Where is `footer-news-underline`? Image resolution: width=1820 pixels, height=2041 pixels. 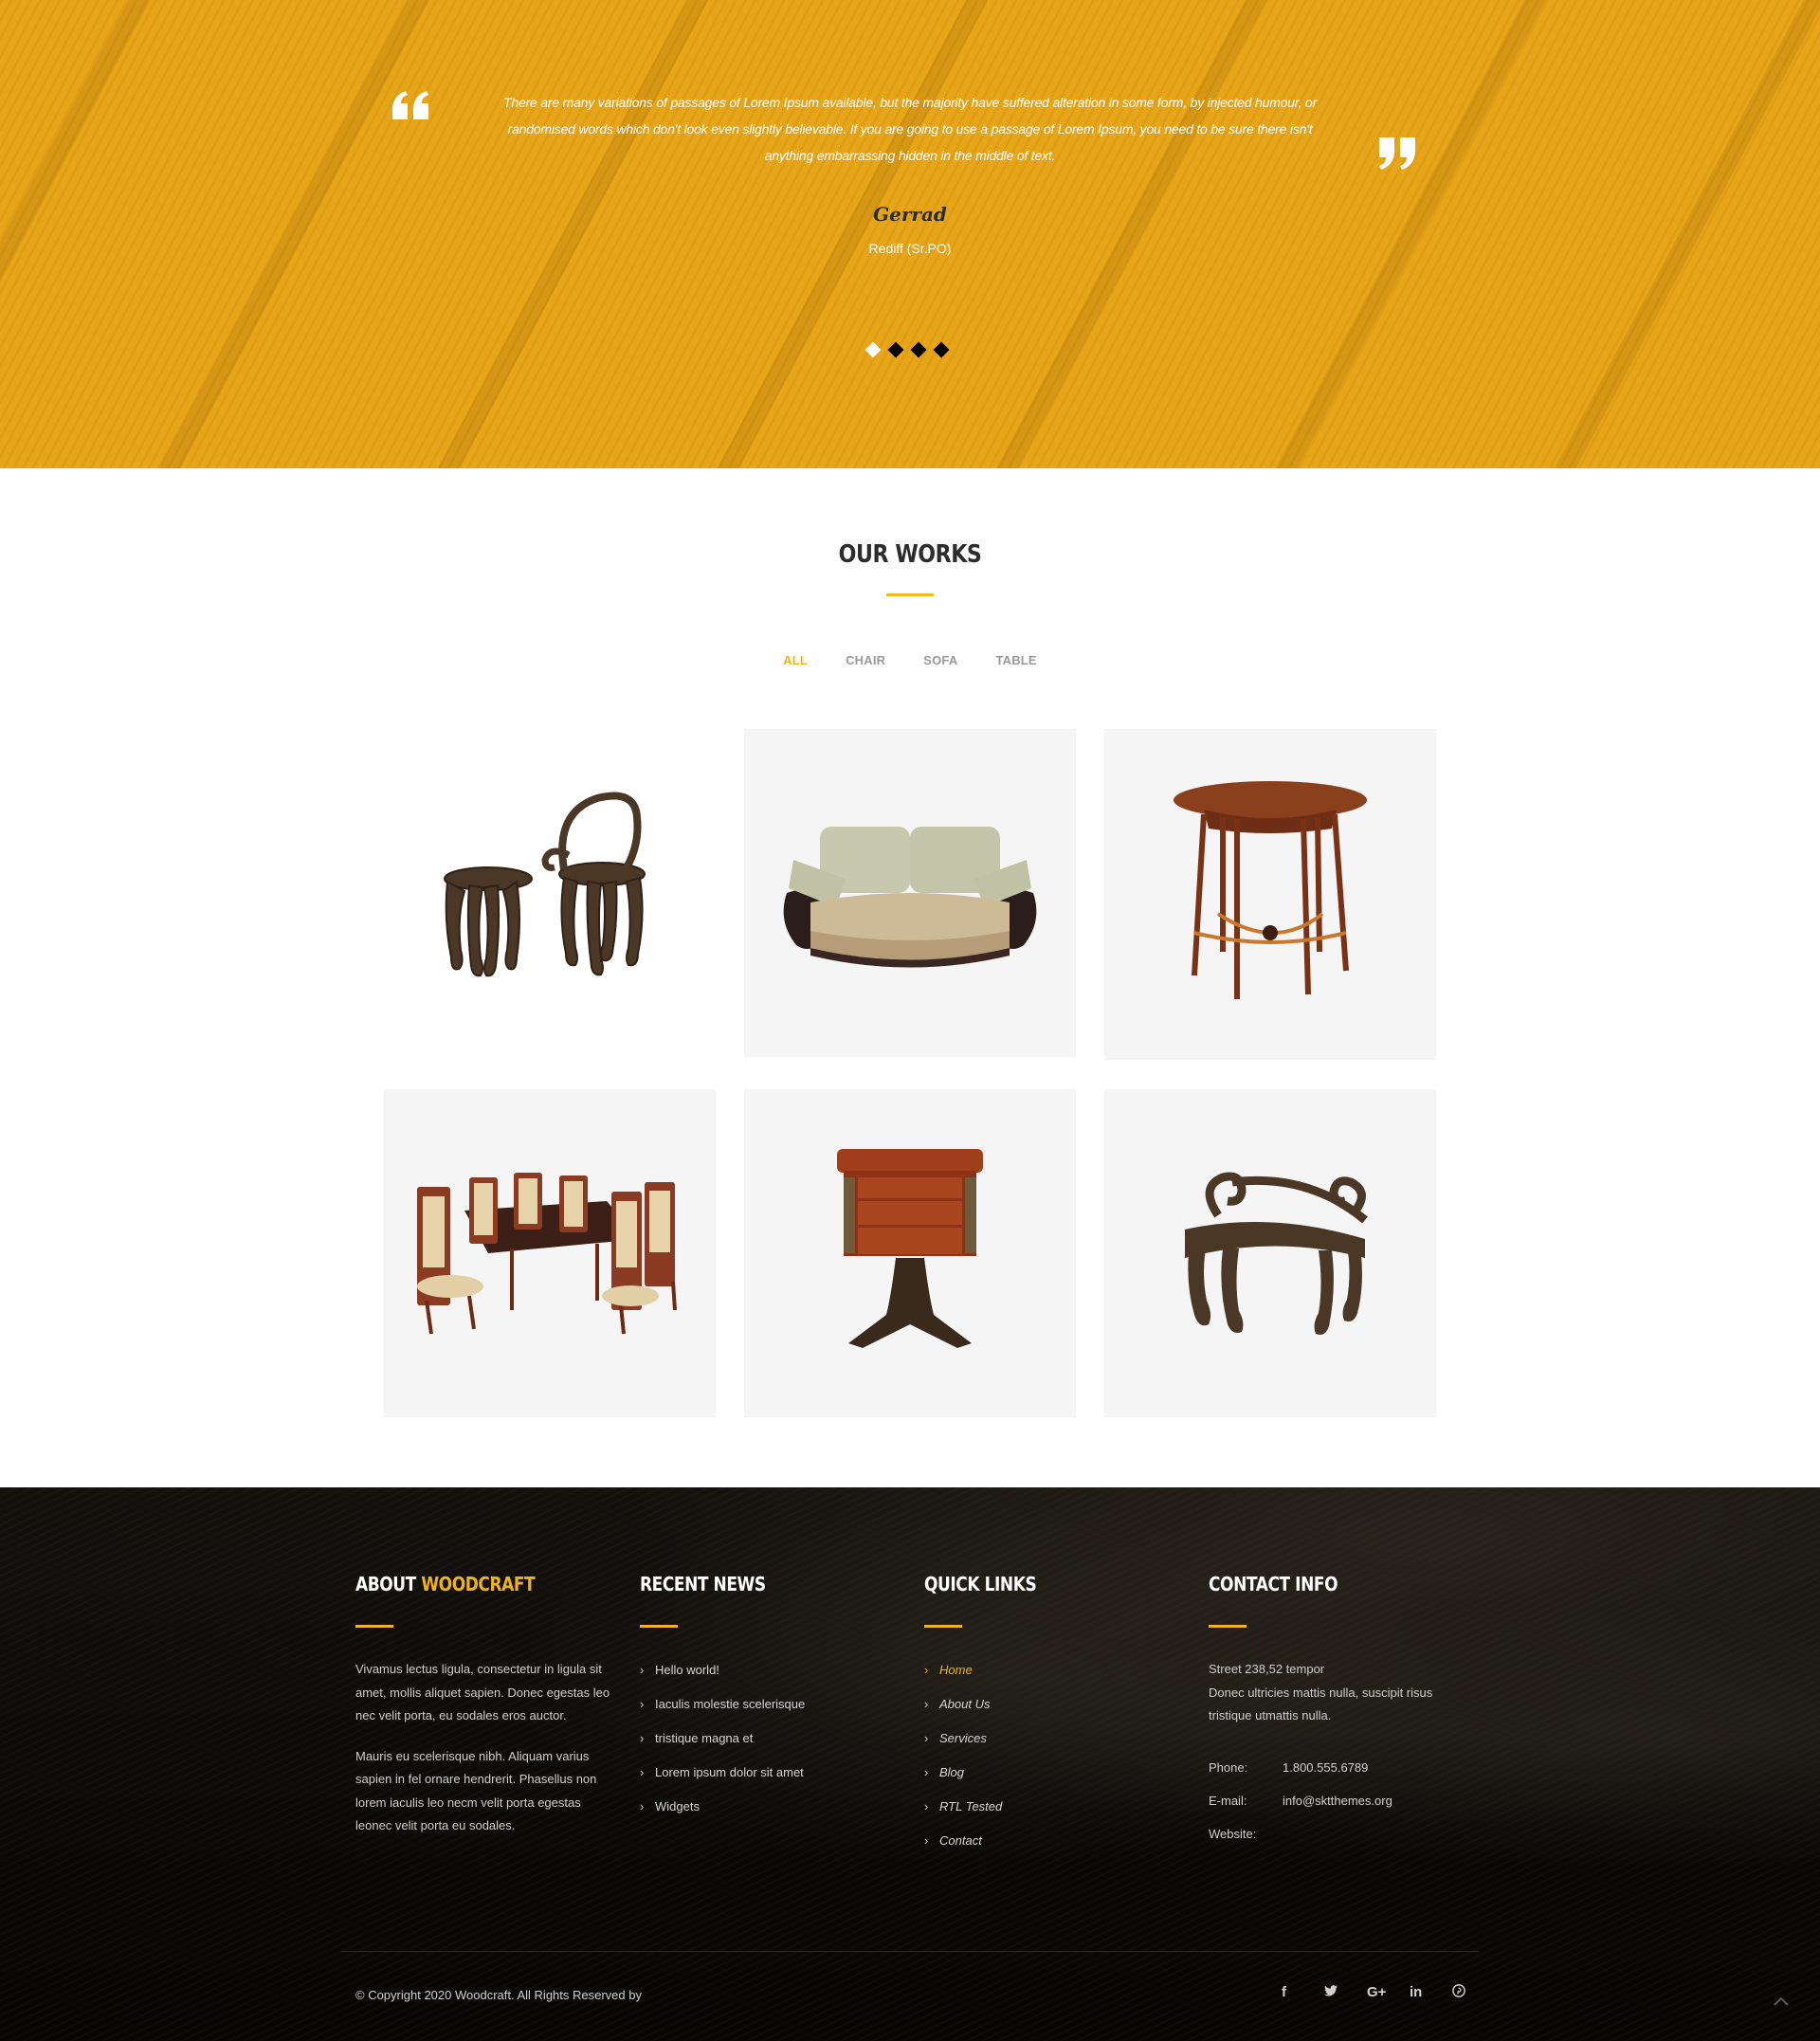
footer-news-underline is located at coordinates (659, 1626).